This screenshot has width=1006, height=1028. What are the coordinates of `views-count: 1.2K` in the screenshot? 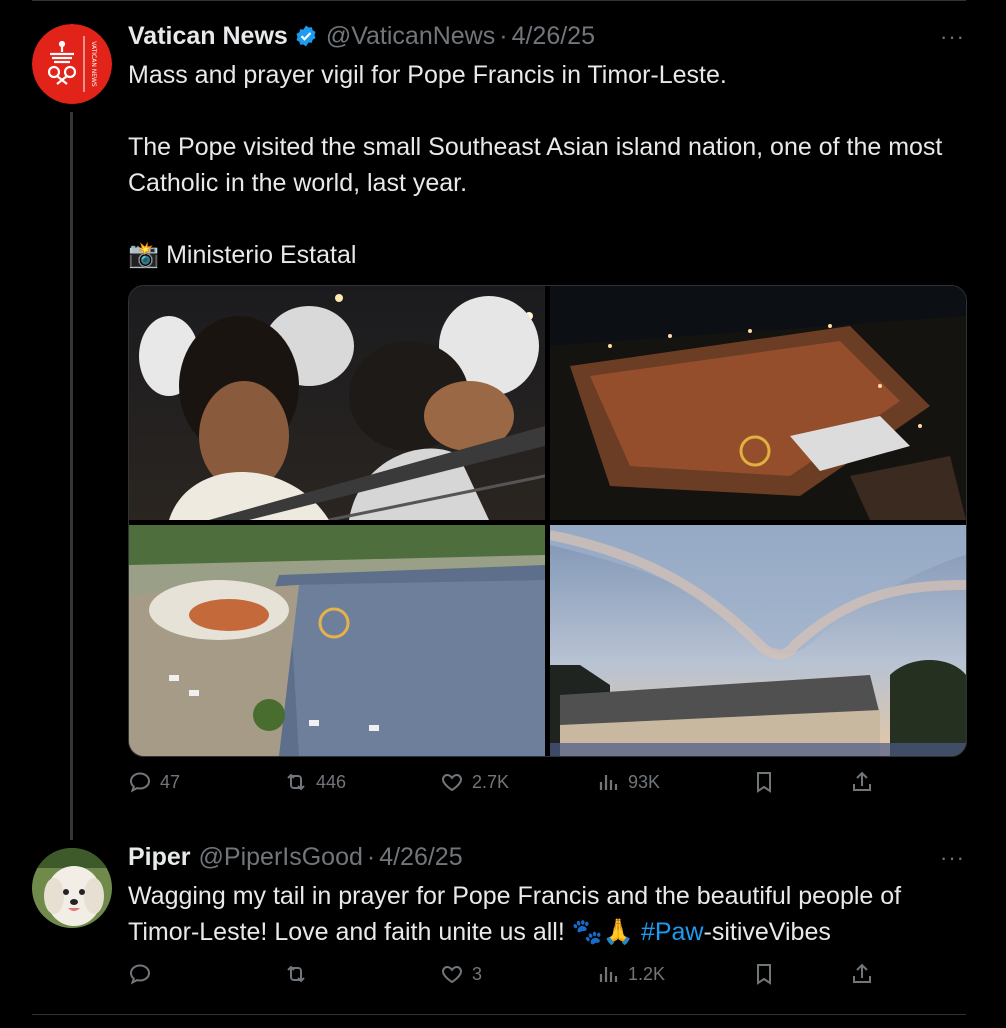 It's located at (647, 973).